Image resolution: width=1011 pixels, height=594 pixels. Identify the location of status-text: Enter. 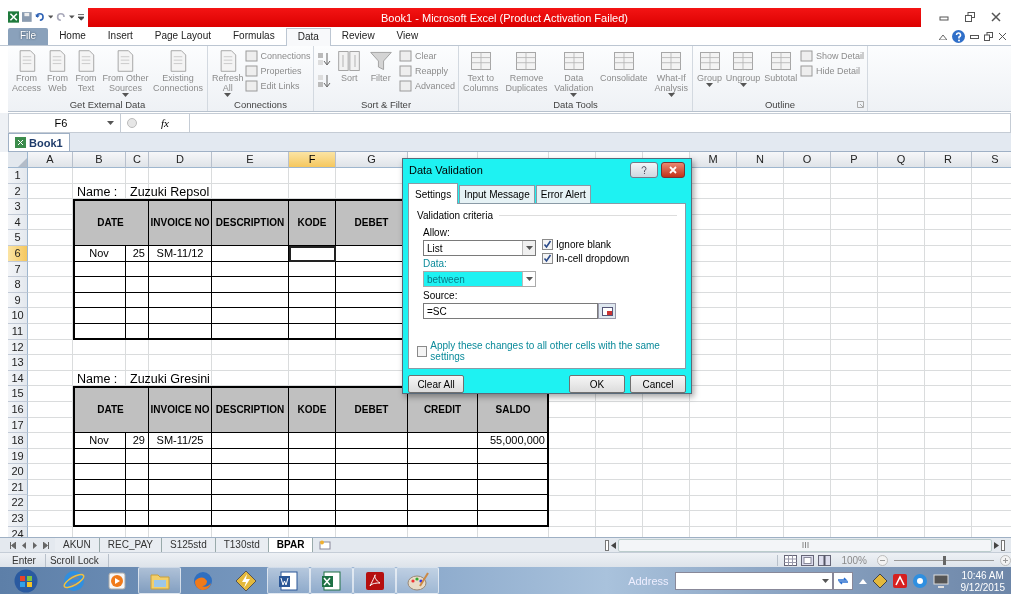
(27, 560).